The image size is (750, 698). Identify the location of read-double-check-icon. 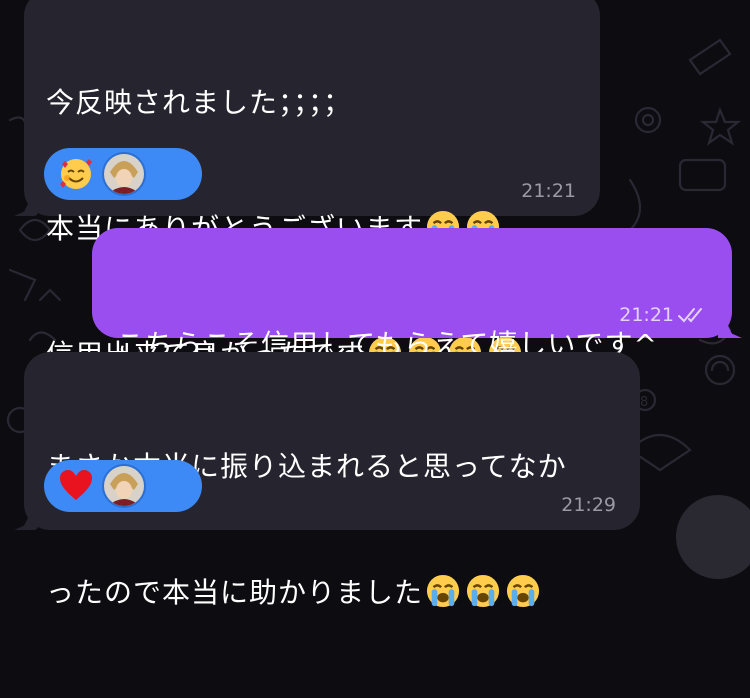
(690, 315).